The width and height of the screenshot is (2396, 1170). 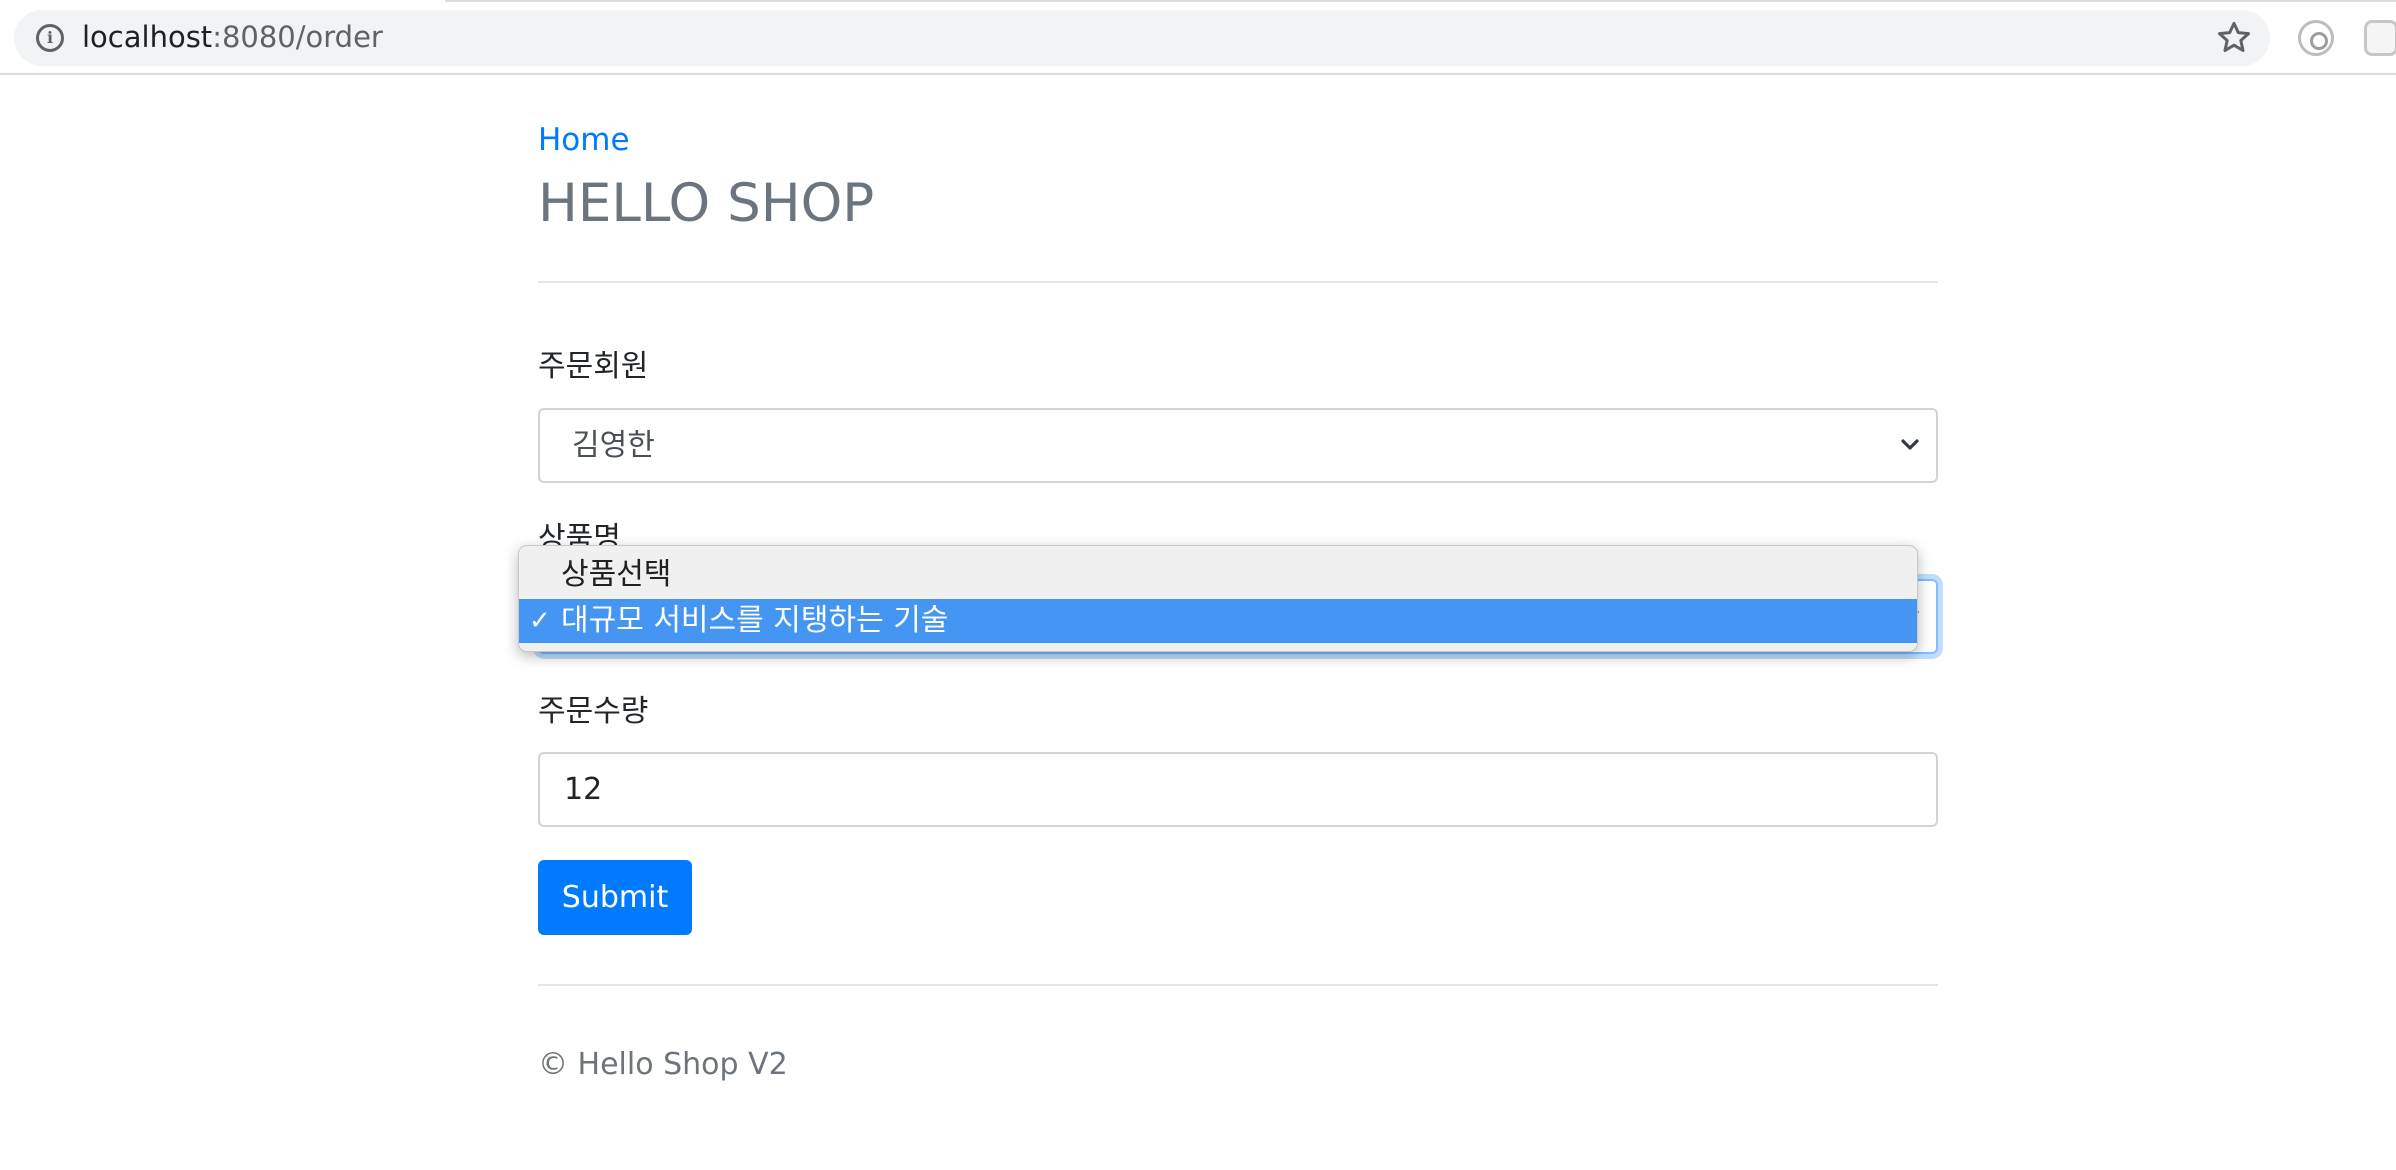 I want to click on dropdown-option: 상품선택, so click(x=1218, y=575).